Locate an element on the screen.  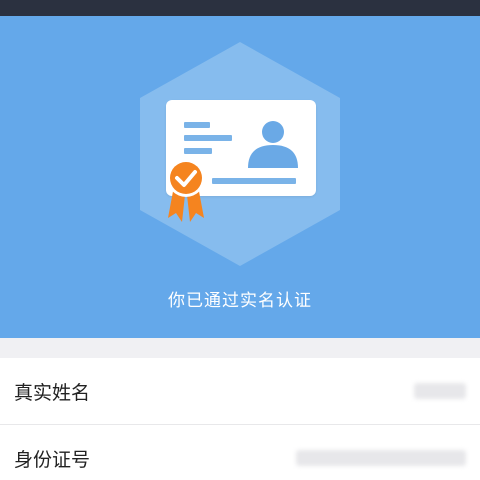
info-row-id-number: 身份证号 is located at coordinates (240, 452).